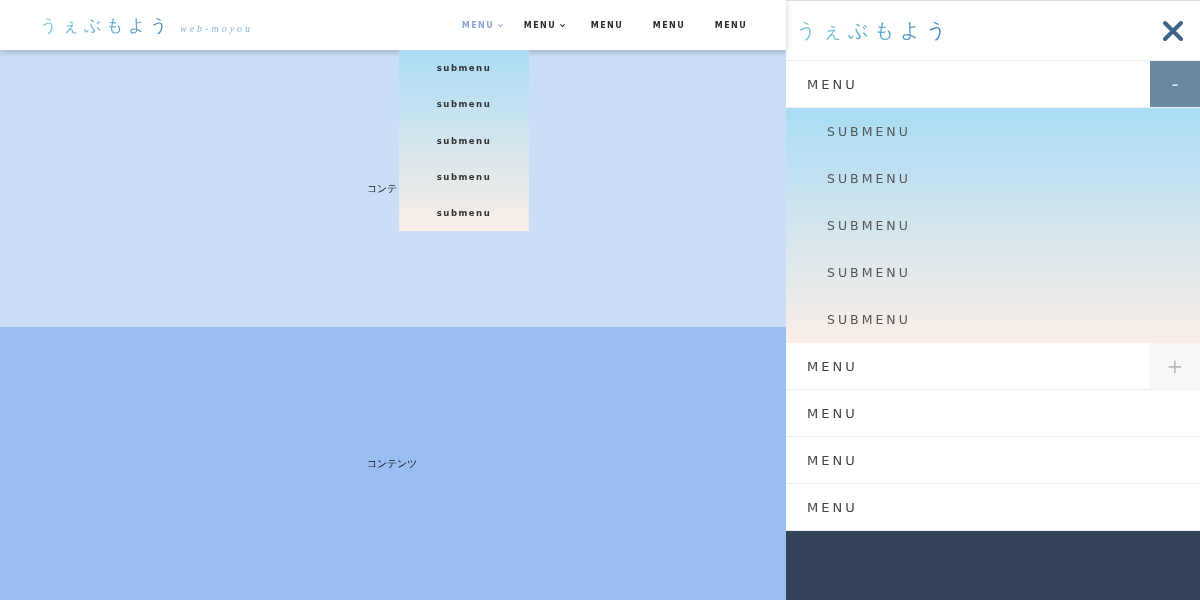 Image resolution: width=1200 pixels, height=600 pixels. I want to click on logo-subtitle: web-moyou, so click(217, 28).